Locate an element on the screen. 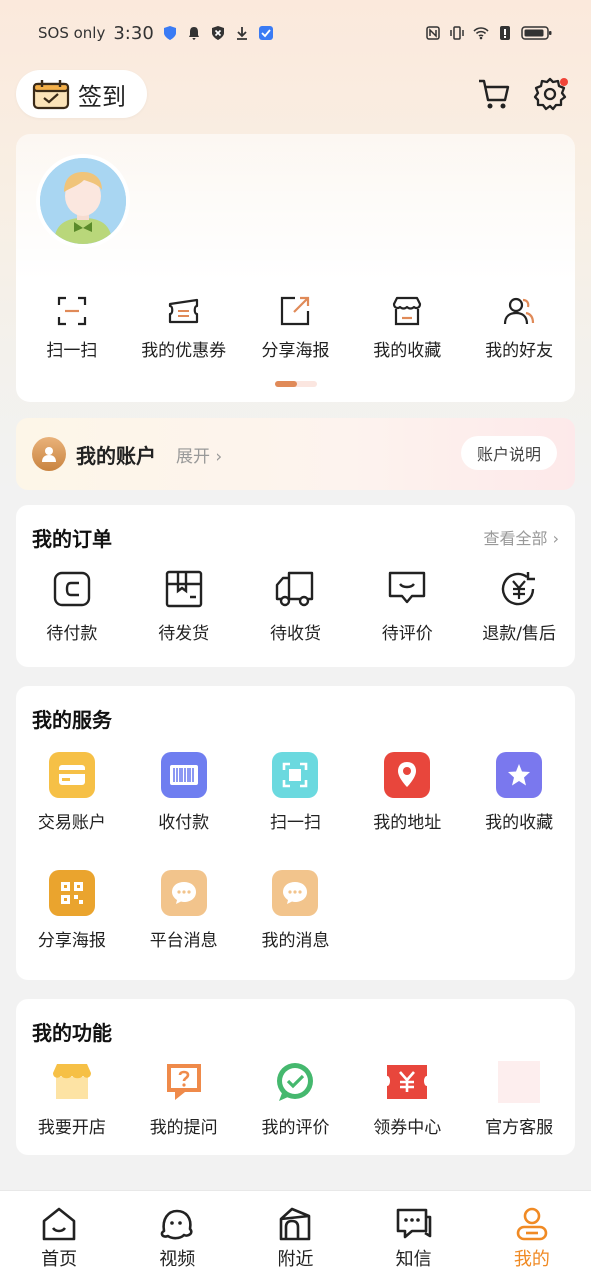  truck-icon is located at coordinates (295, 589).